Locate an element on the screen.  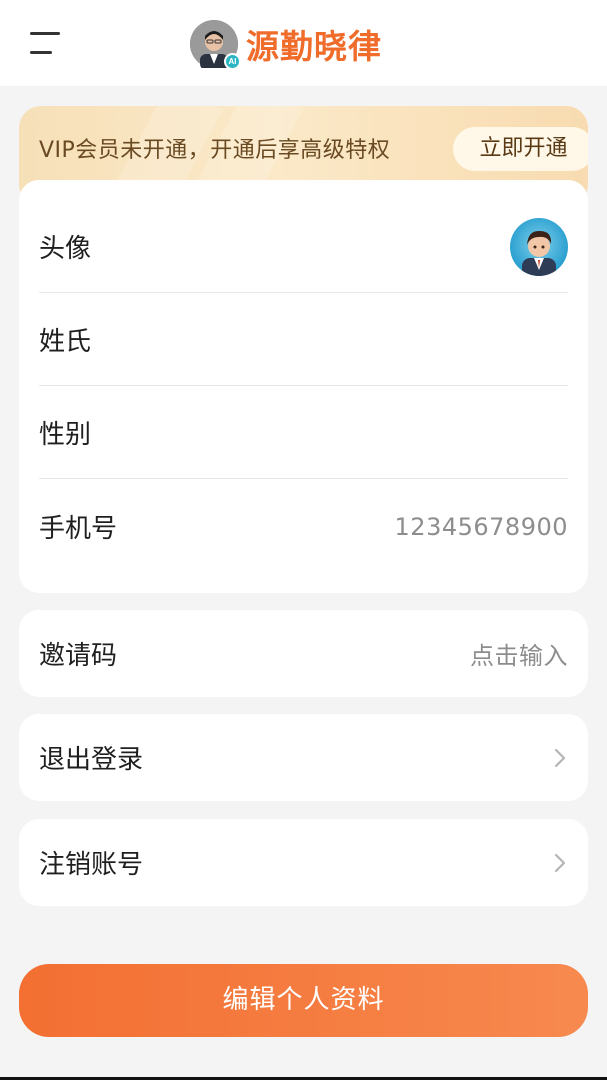
invite-code-card: 邀请码 点击输入 is located at coordinates (303, 653).